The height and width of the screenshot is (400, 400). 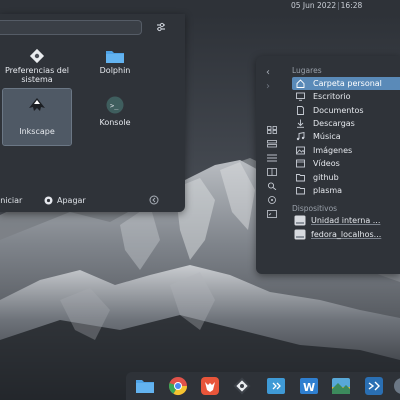 What do you see at coordinates (300, 150) in the screenshot?
I see `images-icon` at bounding box center [300, 150].